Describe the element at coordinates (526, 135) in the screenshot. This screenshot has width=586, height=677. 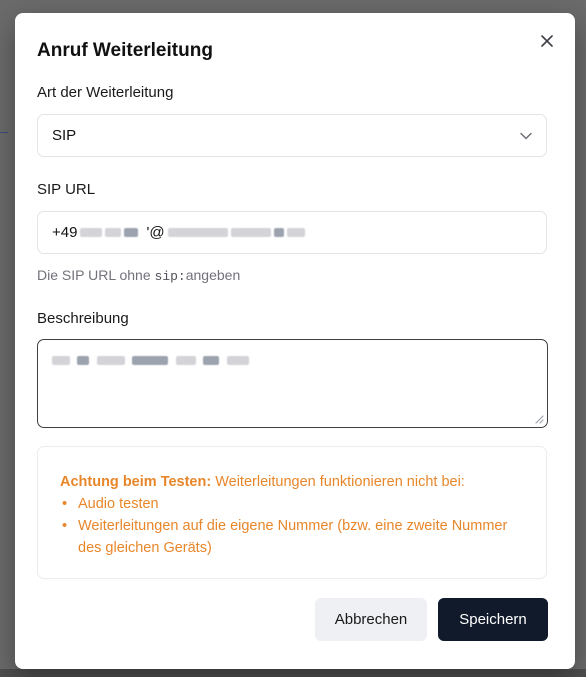
I see `chevron-down-icon` at that location.